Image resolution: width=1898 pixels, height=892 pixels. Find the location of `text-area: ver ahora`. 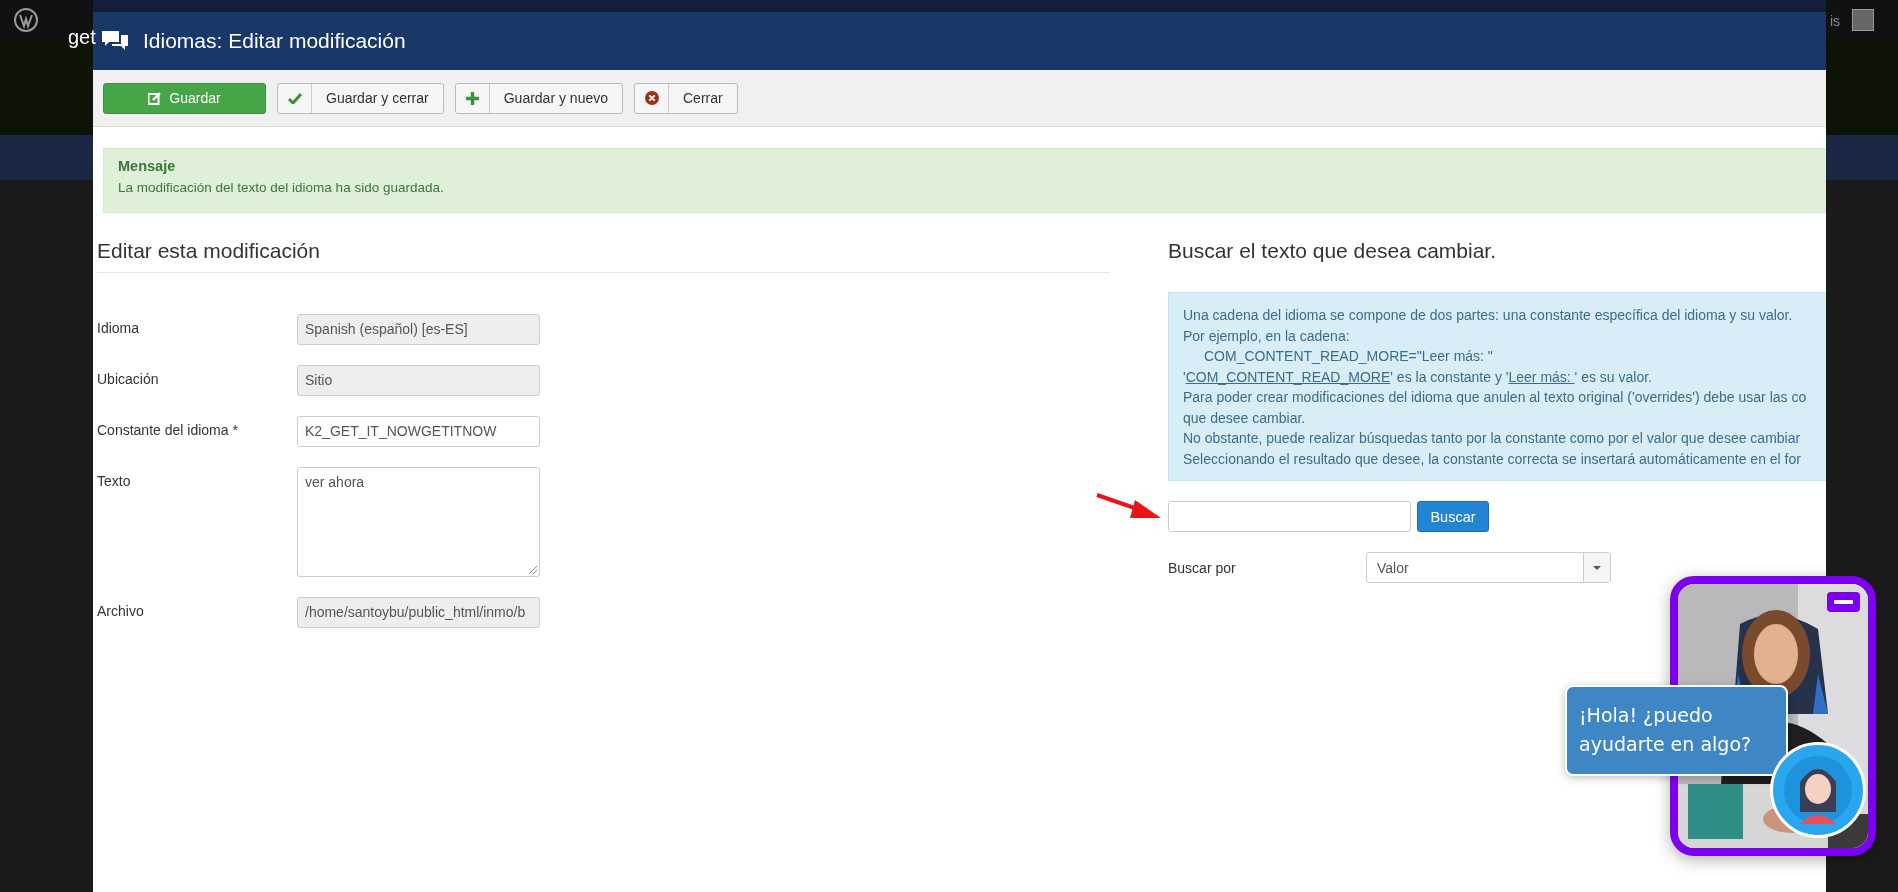

text-area: ver ahora is located at coordinates (418, 522).